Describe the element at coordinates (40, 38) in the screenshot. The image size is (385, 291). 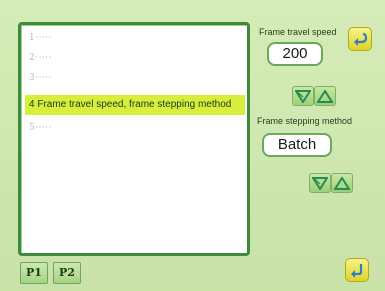
I see `list-item-1: 1·····` at that location.